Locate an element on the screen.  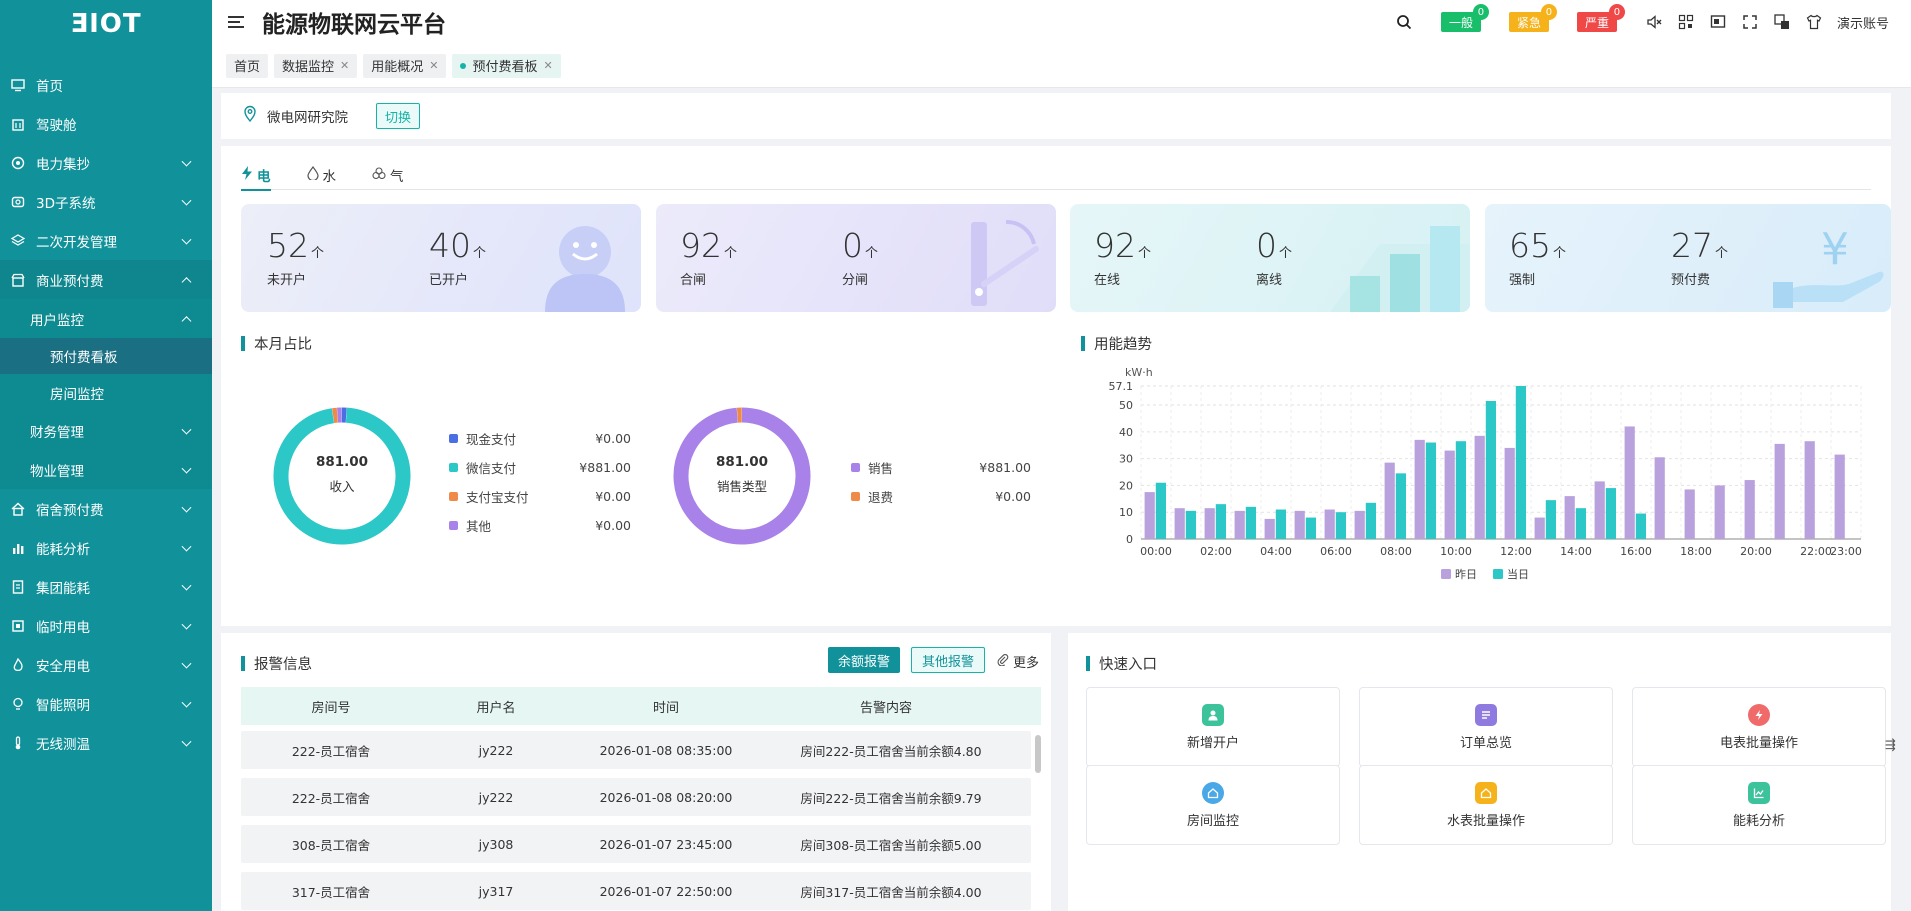
quick-room-monitor: 房间监控 is located at coordinates (1213, 805).